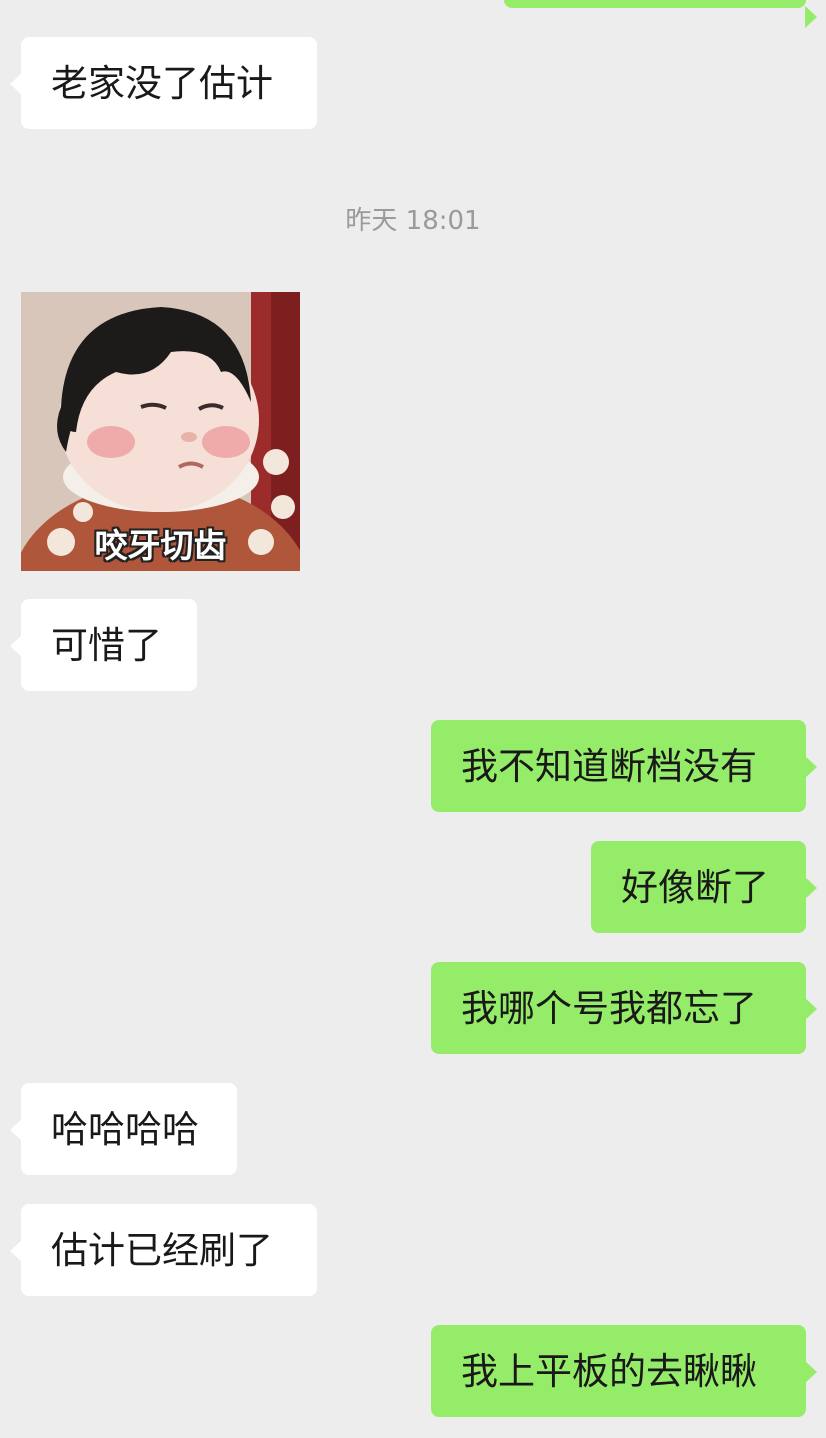  I want to click on message-bubble-outgoing: 我不知道断档没有, so click(624, 766).